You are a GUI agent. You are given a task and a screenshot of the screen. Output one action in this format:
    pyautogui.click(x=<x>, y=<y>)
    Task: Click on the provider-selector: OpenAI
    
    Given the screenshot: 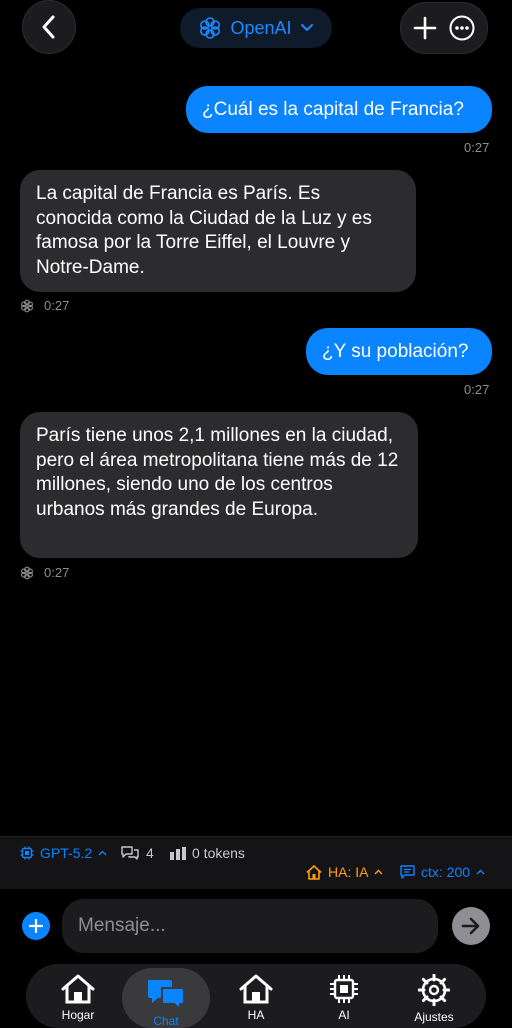 What is the action you would take?
    pyautogui.click(x=256, y=28)
    